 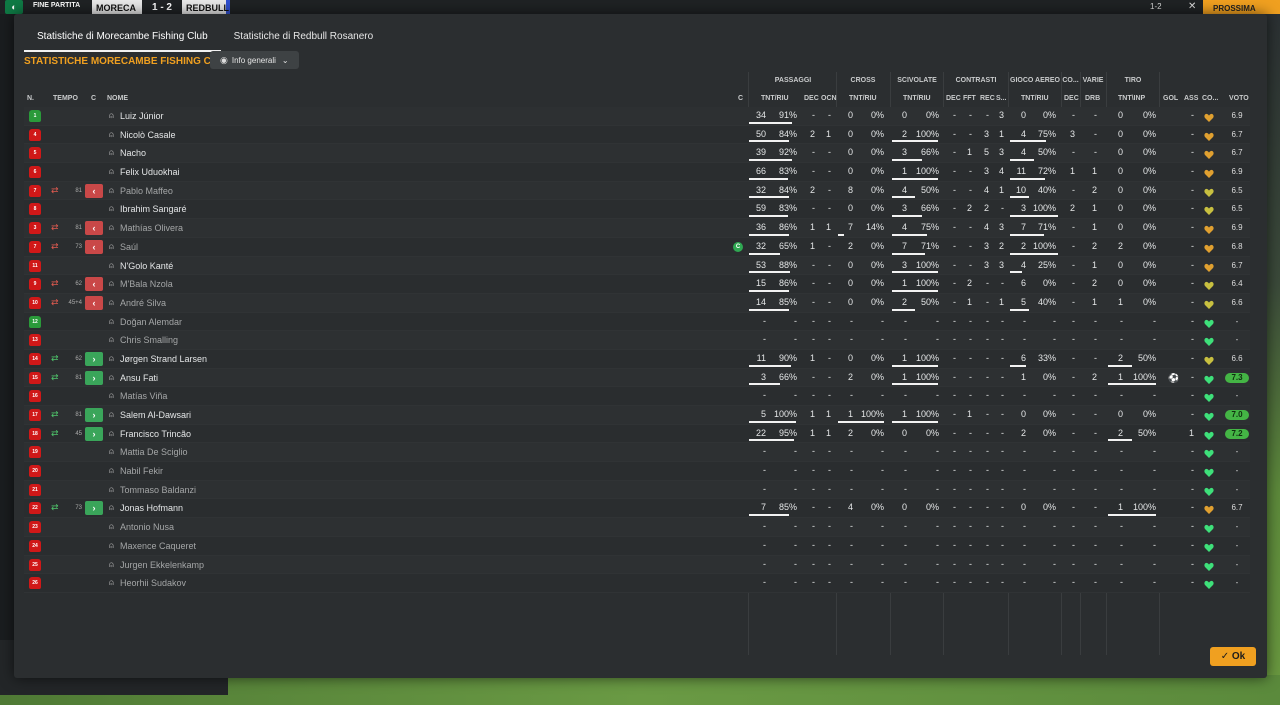 What do you see at coordinates (637, 340) in the screenshot?
I see `table-row: 13 ⍝ Chris Smalling - - - - - - - - - - - - - - - - - - - -` at bounding box center [637, 340].